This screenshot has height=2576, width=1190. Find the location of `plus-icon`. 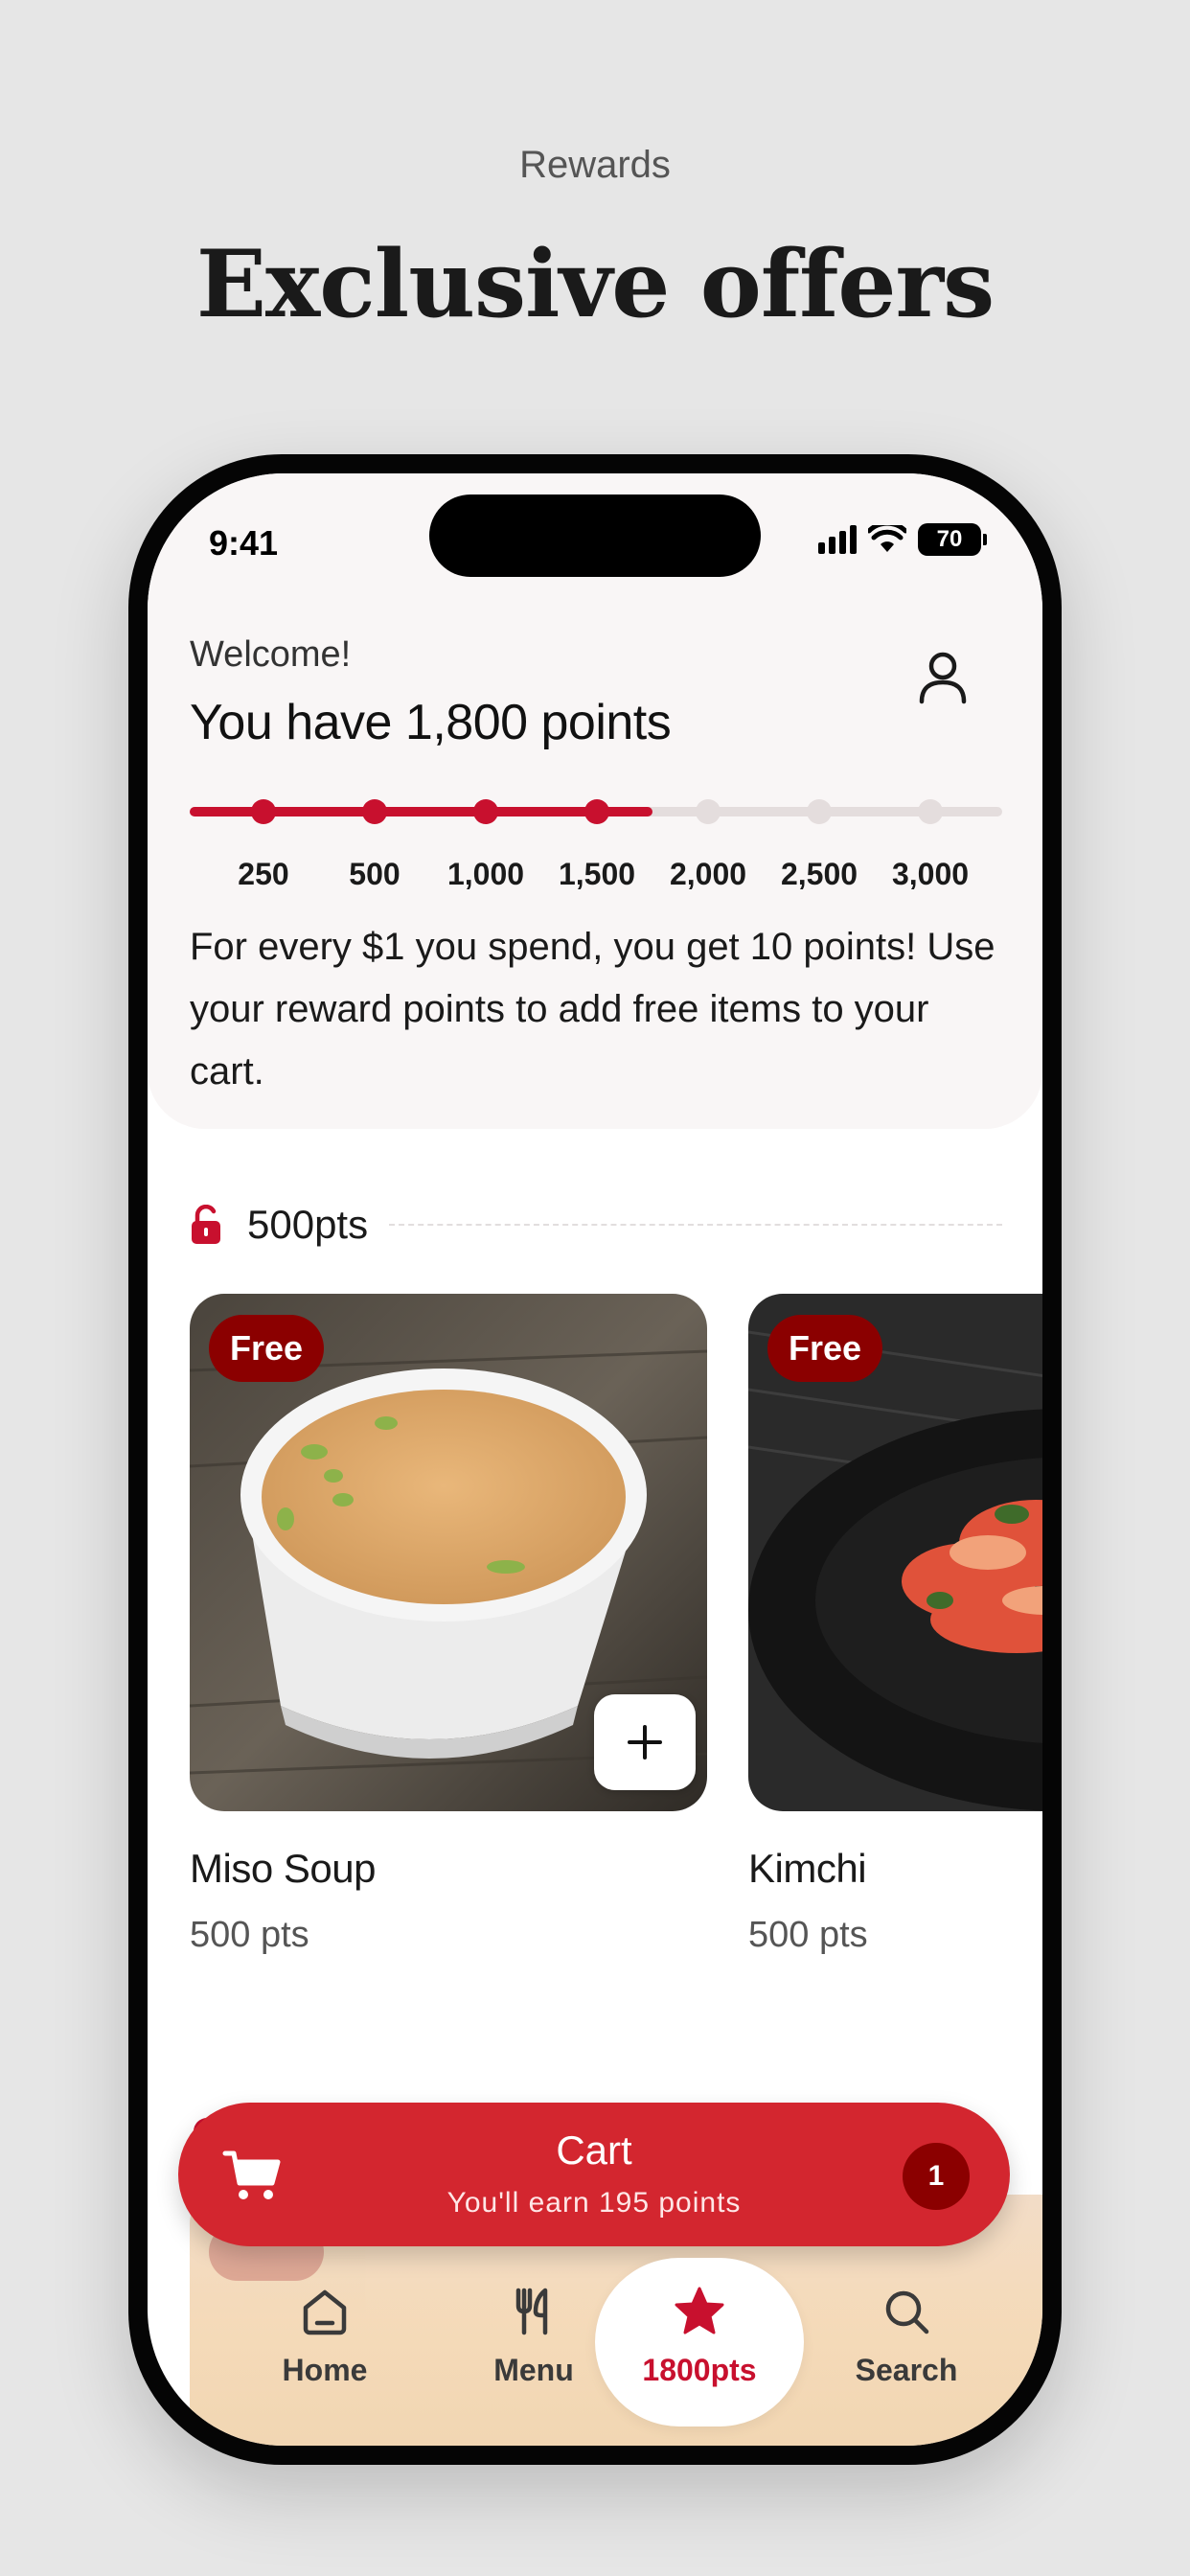

plus-icon is located at coordinates (645, 1742).